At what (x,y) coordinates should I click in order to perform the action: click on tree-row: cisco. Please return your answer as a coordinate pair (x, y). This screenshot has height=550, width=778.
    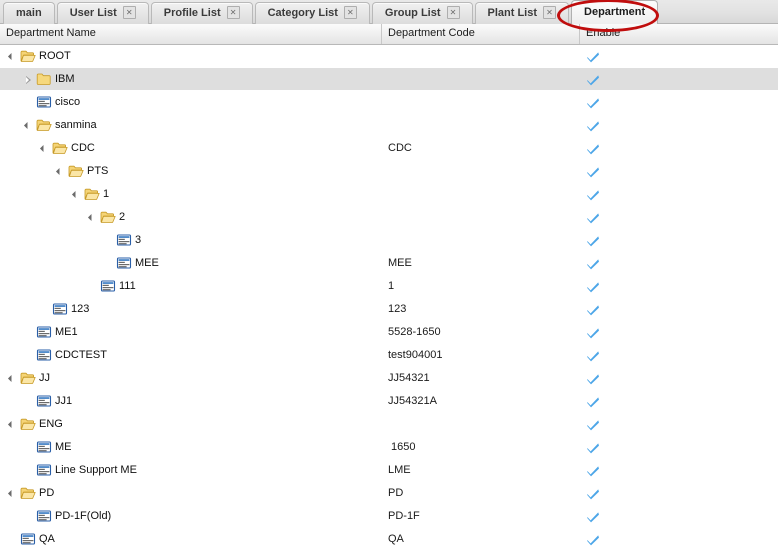
    Looking at the image, I should click on (389, 102).